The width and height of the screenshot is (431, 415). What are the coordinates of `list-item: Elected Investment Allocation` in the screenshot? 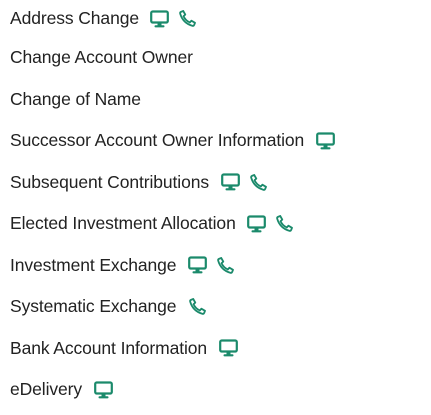 It's located at (172, 224).